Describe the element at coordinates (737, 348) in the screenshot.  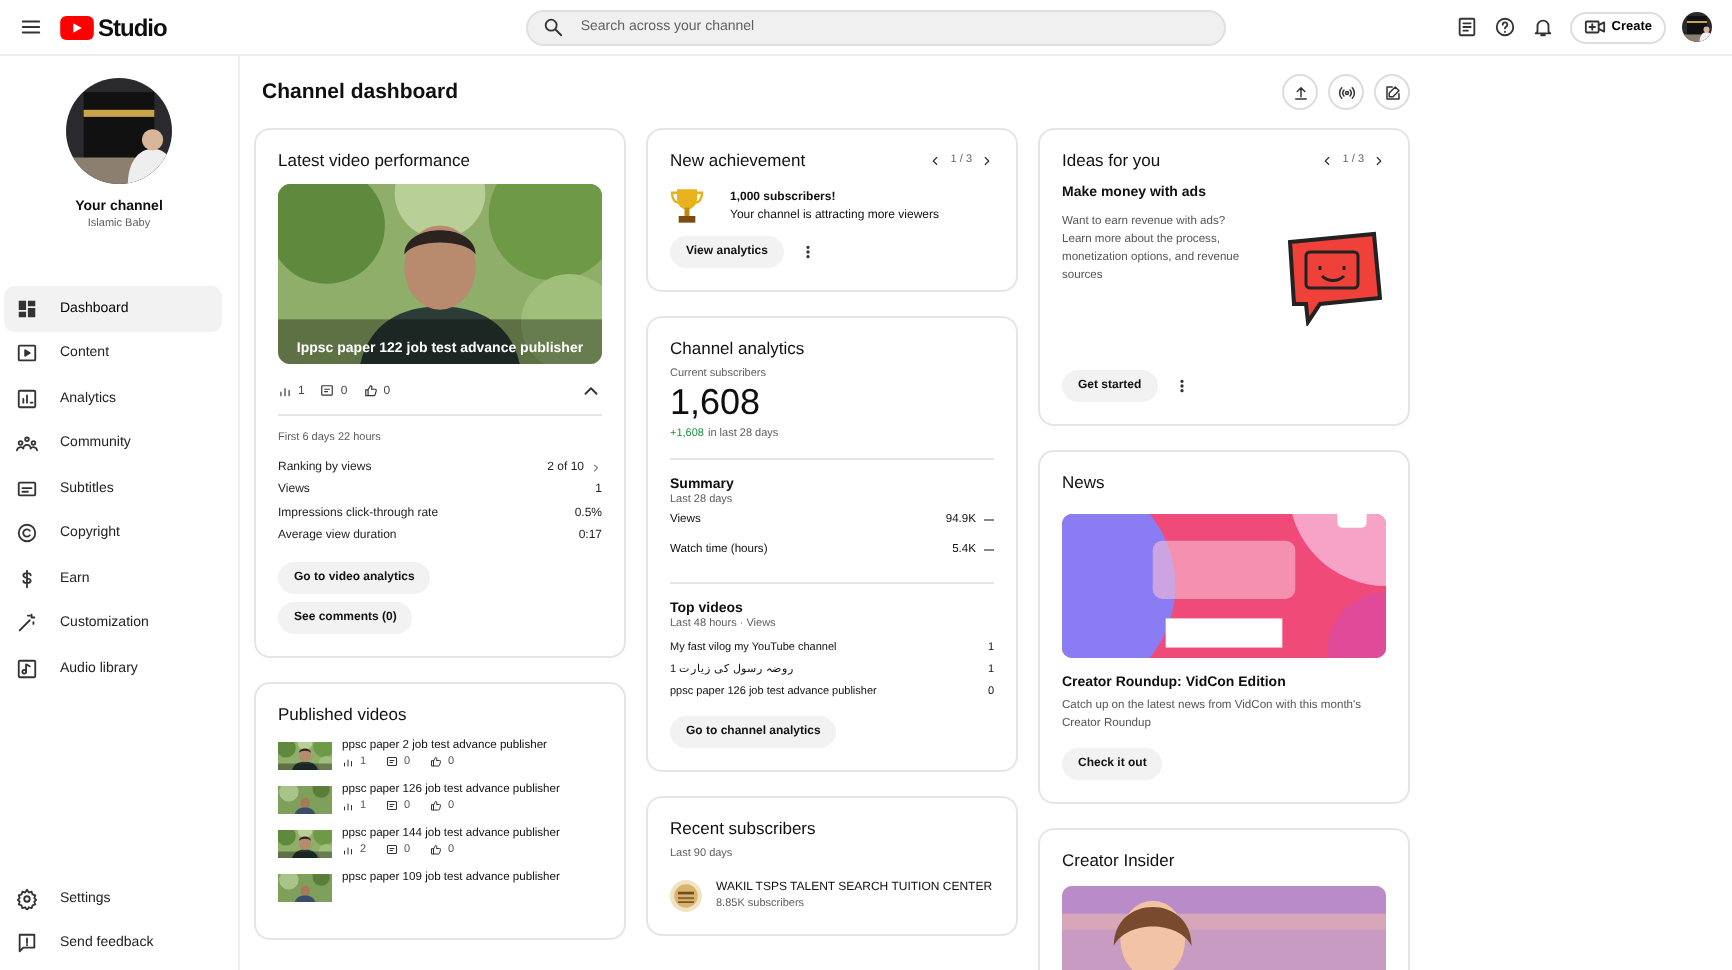
I see `card-title: Channel analytics` at that location.